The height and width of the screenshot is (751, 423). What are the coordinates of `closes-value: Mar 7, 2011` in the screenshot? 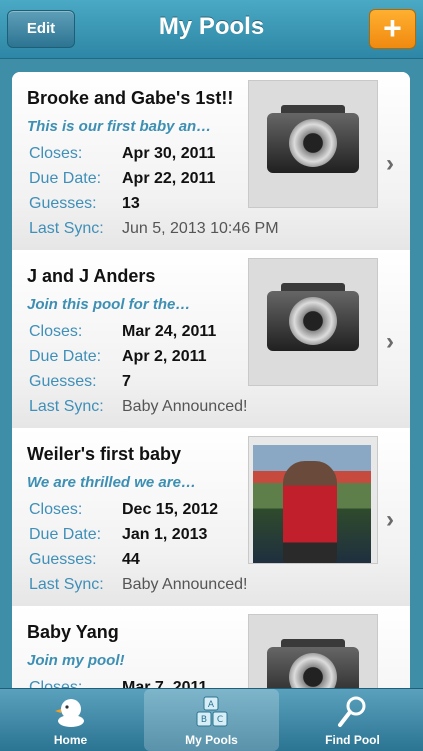 It's located at (165, 683).